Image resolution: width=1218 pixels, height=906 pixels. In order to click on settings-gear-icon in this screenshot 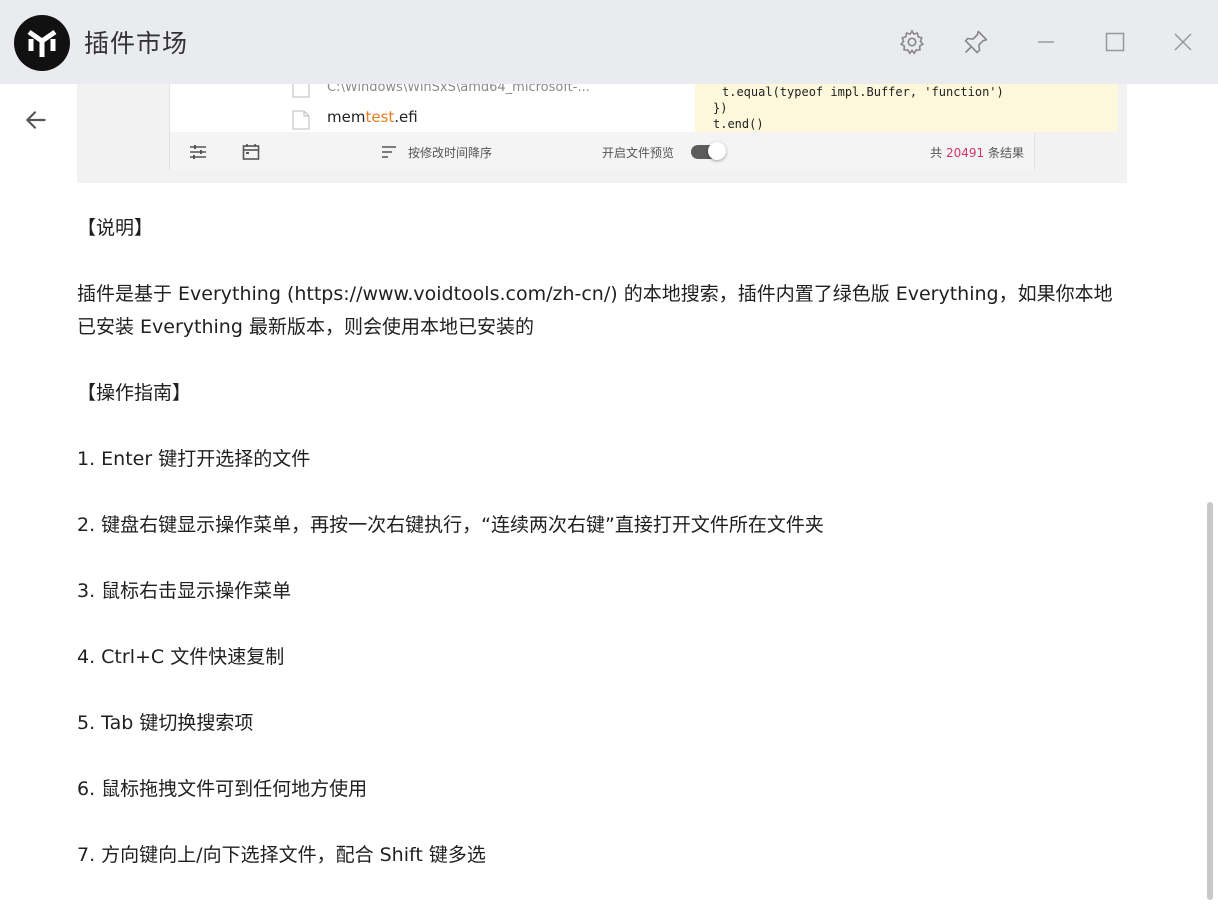, I will do `click(912, 42)`.